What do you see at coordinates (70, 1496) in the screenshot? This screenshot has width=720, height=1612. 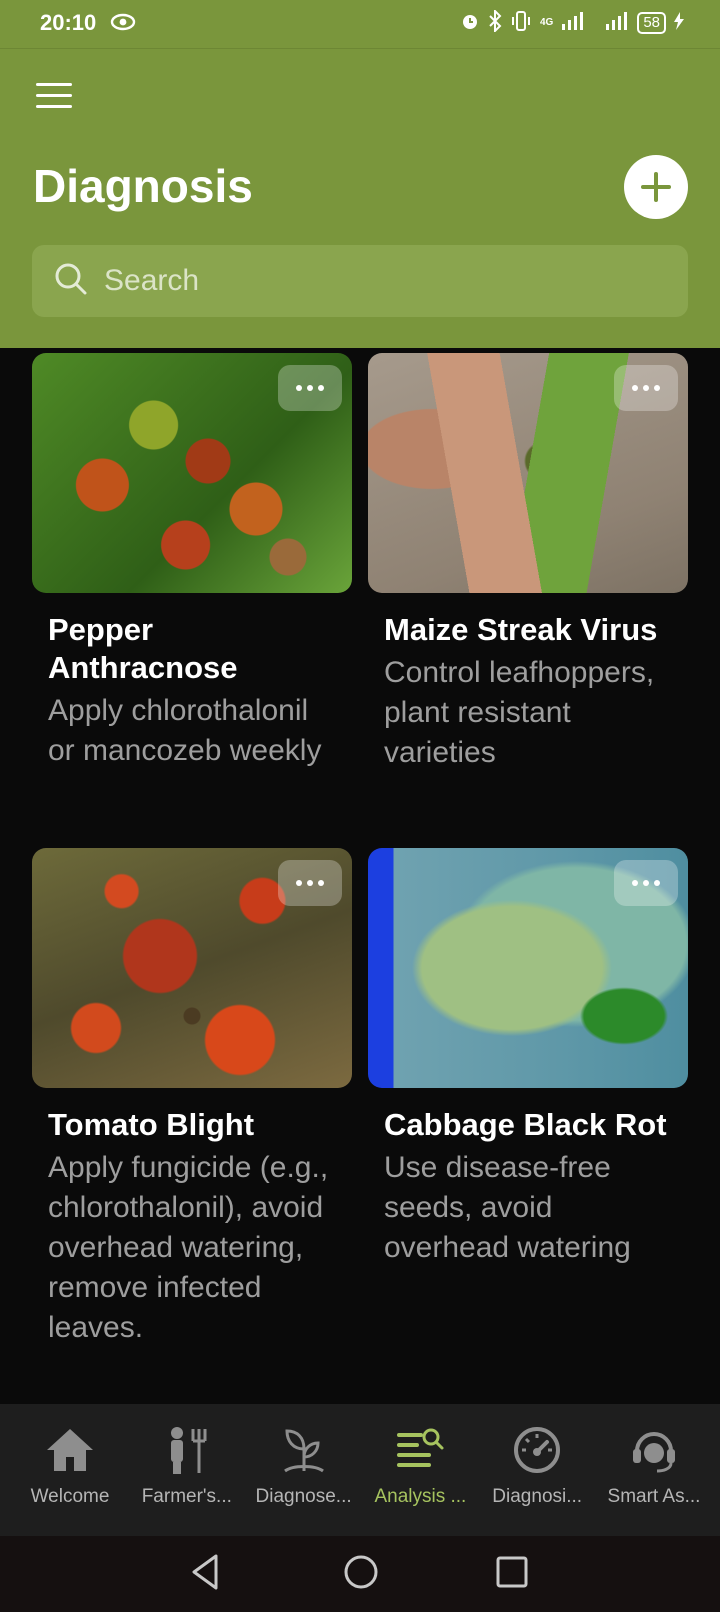 I see `nav-label: Welcome` at bounding box center [70, 1496].